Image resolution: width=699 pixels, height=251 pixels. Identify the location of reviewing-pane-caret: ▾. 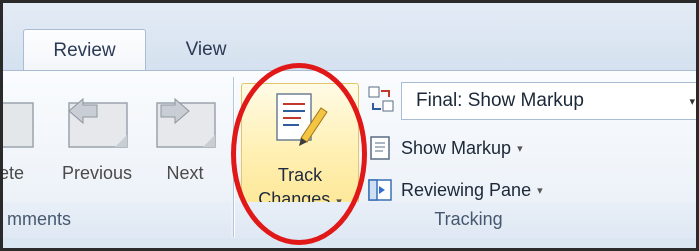
(540, 190).